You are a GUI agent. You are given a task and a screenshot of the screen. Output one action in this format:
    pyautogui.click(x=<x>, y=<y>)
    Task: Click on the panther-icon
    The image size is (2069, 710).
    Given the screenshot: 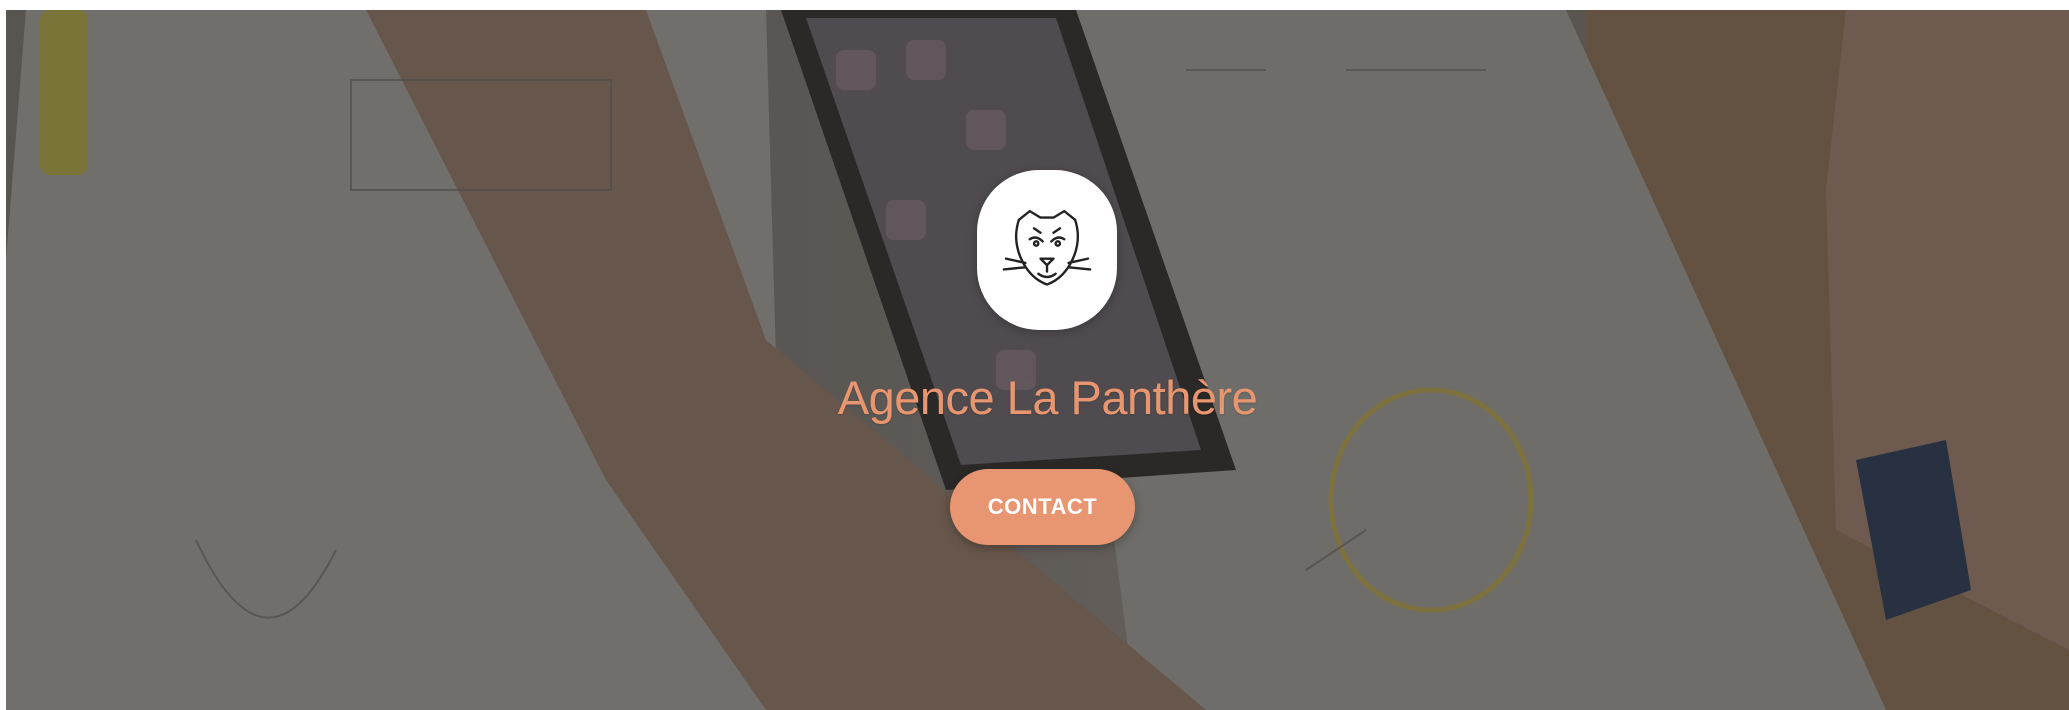 What is the action you would take?
    pyautogui.click(x=1047, y=247)
    